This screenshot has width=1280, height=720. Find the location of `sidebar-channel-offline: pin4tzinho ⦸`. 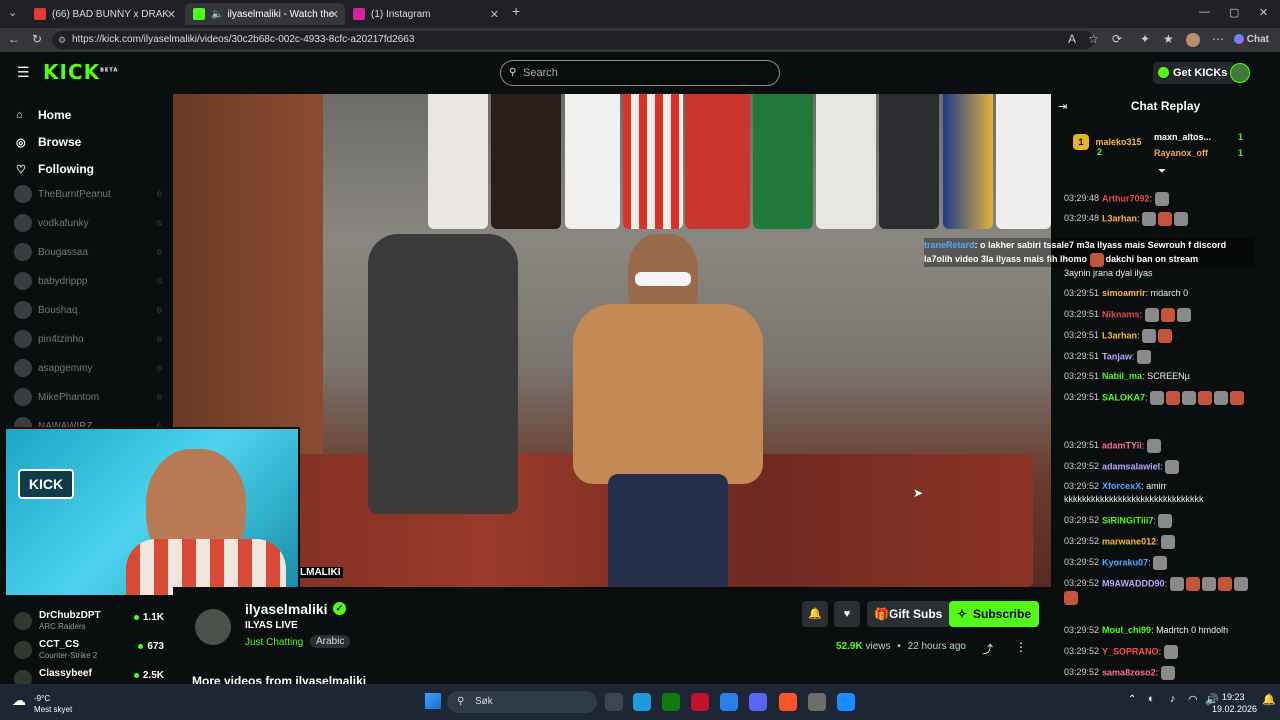

sidebar-channel-offline: pin4tzinho ⦸ is located at coordinates (89, 339).